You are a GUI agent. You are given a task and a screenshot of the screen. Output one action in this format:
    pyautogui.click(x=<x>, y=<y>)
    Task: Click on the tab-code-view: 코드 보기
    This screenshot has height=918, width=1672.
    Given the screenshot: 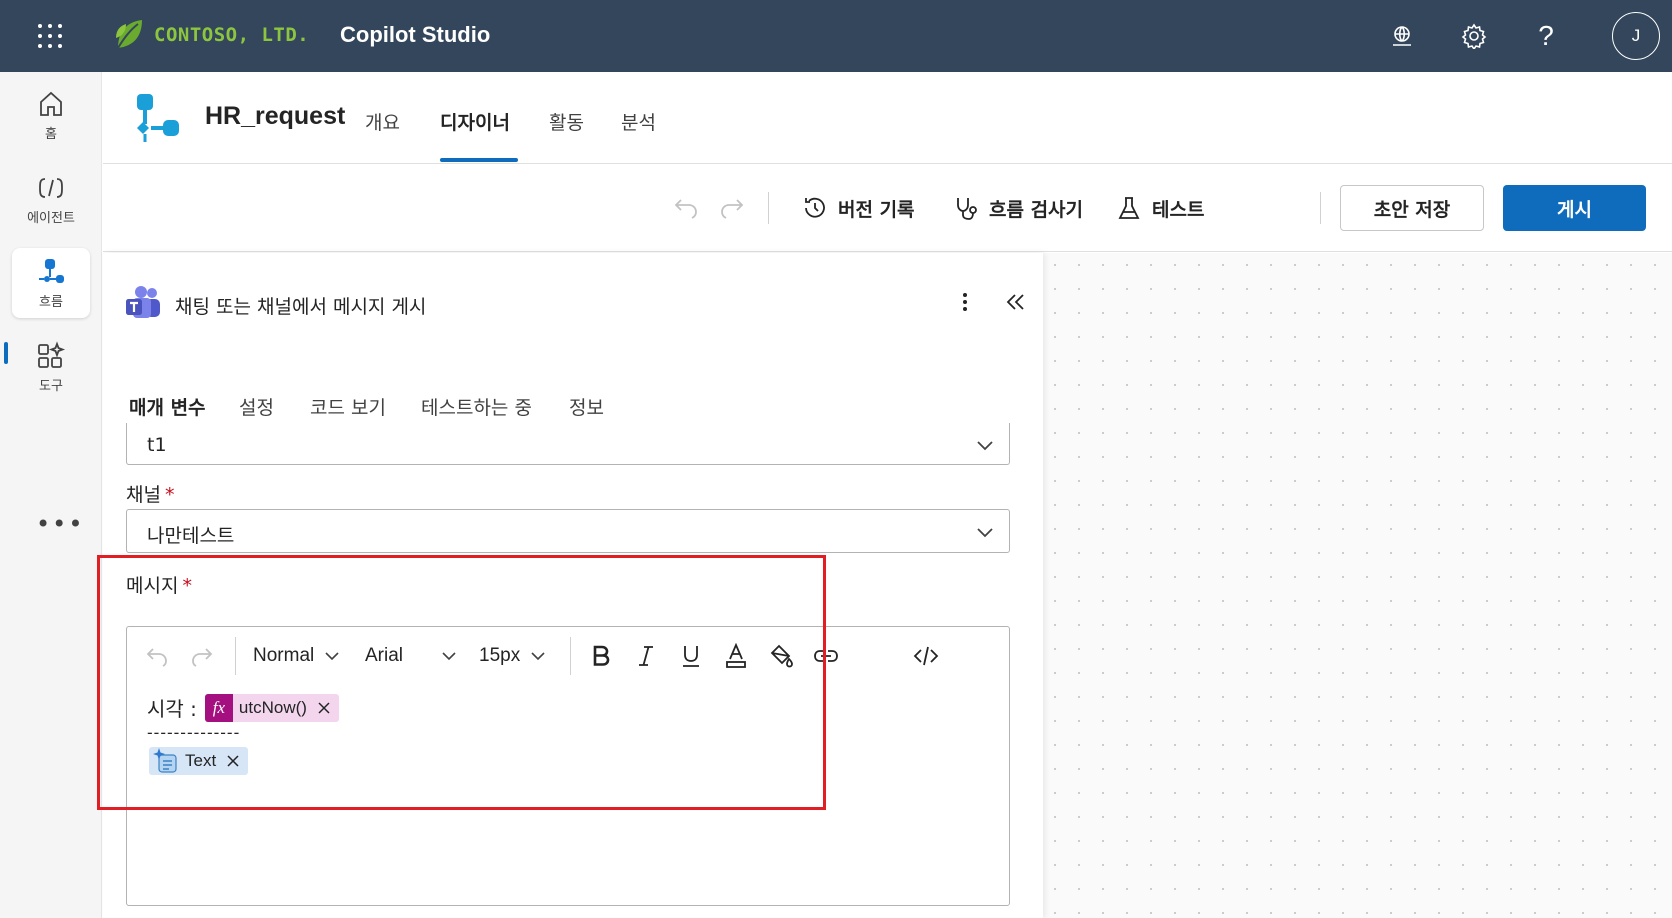 What is the action you would take?
    pyautogui.click(x=348, y=406)
    